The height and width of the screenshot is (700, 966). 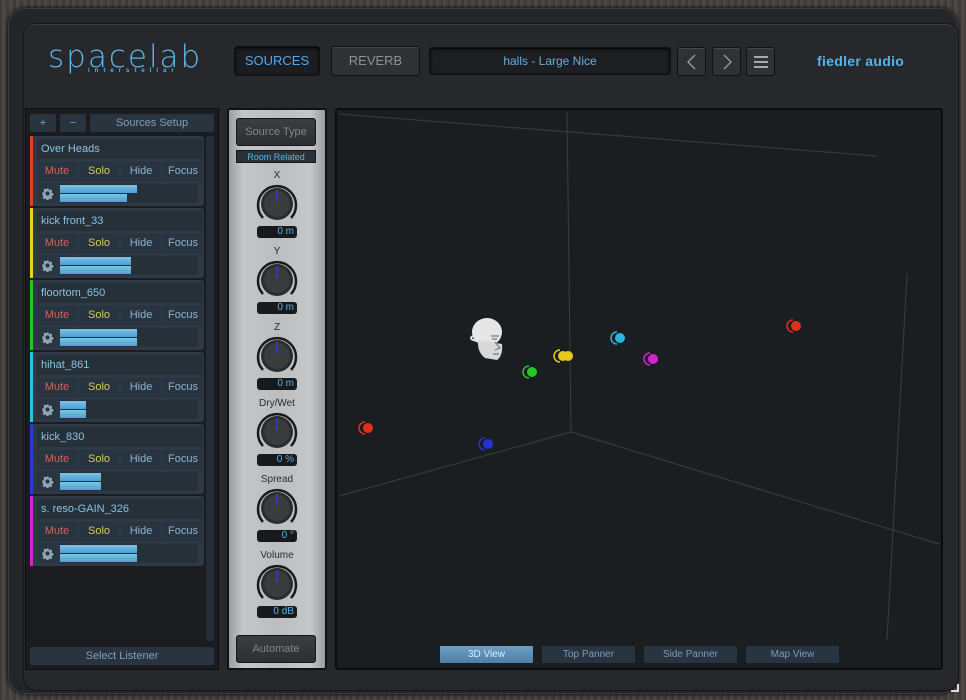 I want to click on source-item: kick front_33 Mute Solo Hide Focus, so click(x=117, y=243).